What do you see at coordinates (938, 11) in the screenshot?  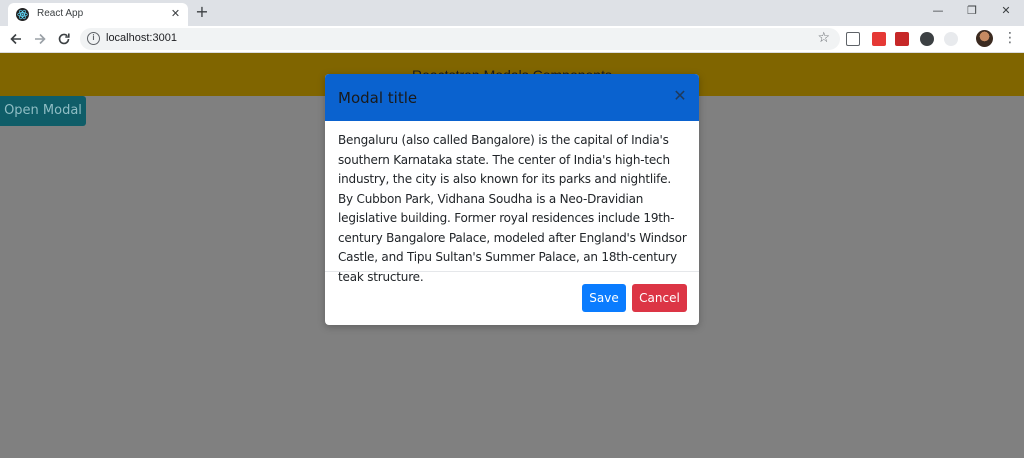 I see `minimize-icon: —` at bounding box center [938, 11].